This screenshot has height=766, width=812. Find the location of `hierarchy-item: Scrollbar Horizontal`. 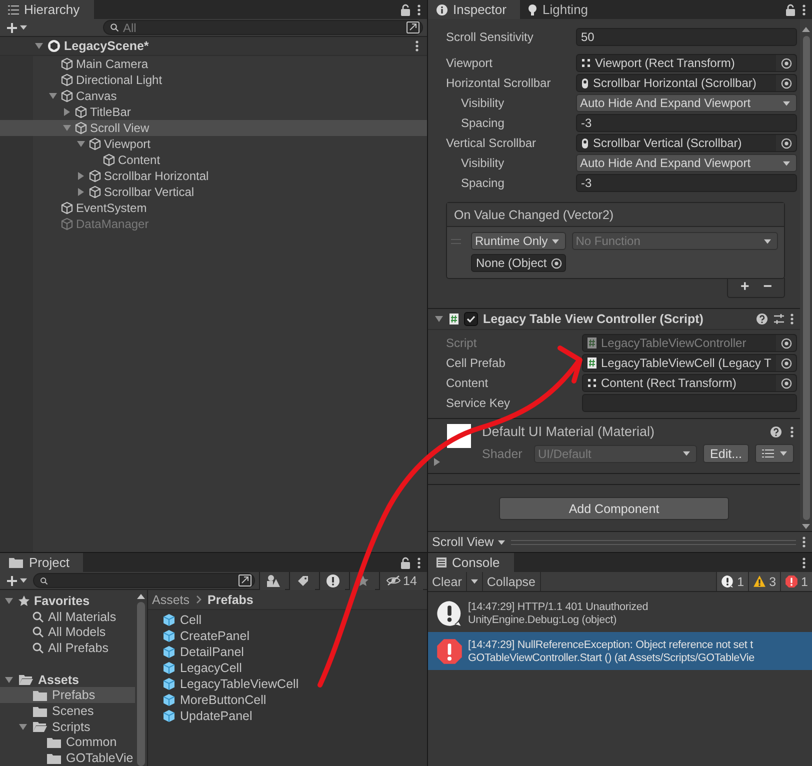

hierarchy-item: Scrollbar Horizontal is located at coordinates (213, 176).